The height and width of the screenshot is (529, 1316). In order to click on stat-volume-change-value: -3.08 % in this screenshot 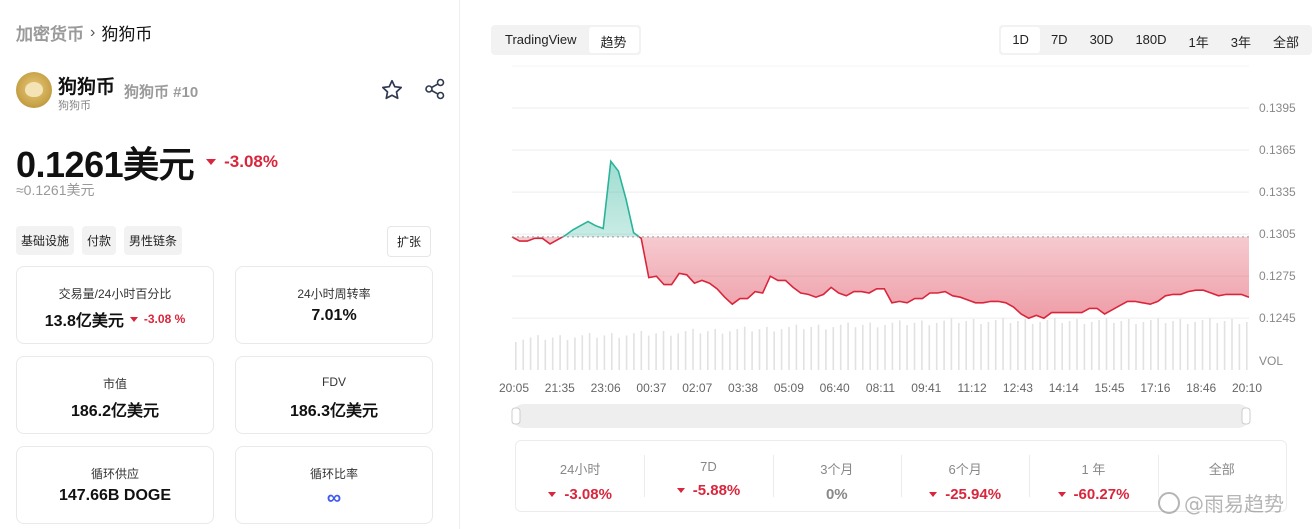, I will do `click(164, 319)`.